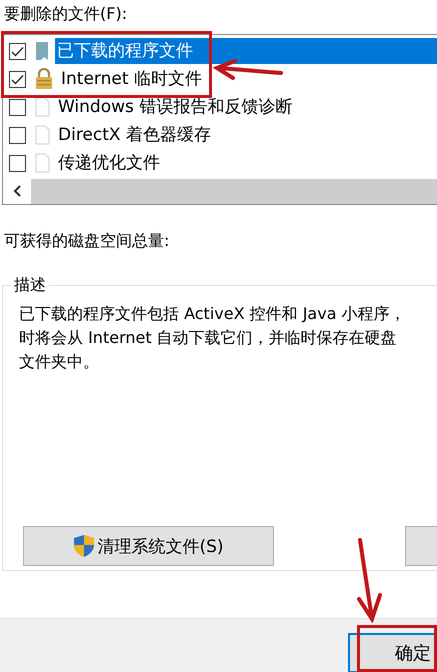 This screenshot has width=437, height=672. Describe the element at coordinates (246, 135) in the screenshot. I see `file-item: DirectX 着色器缓存` at that location.